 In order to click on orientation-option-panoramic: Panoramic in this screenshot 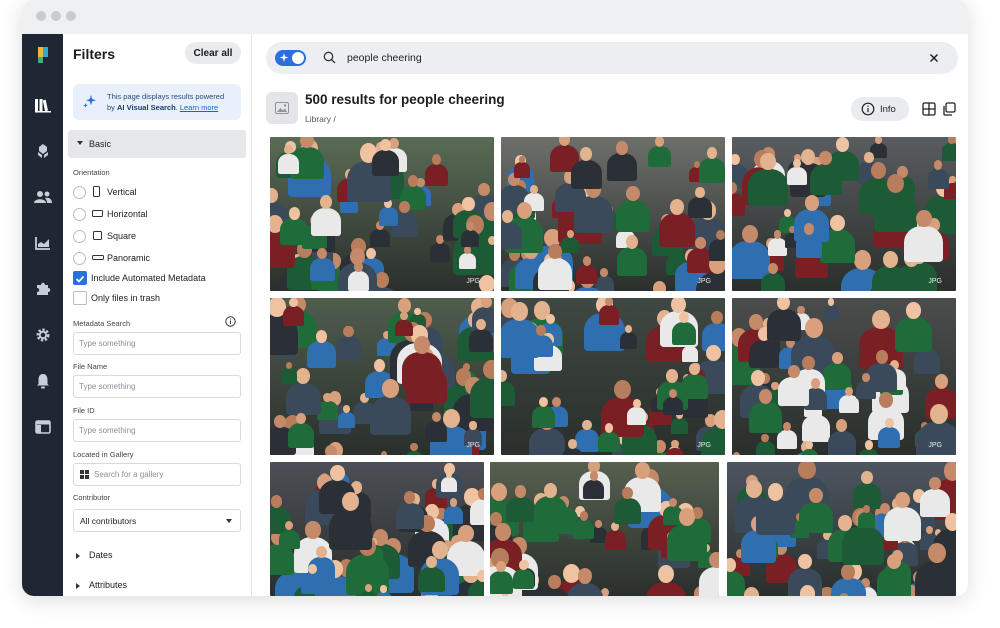, I will do `click(148, 258)`.